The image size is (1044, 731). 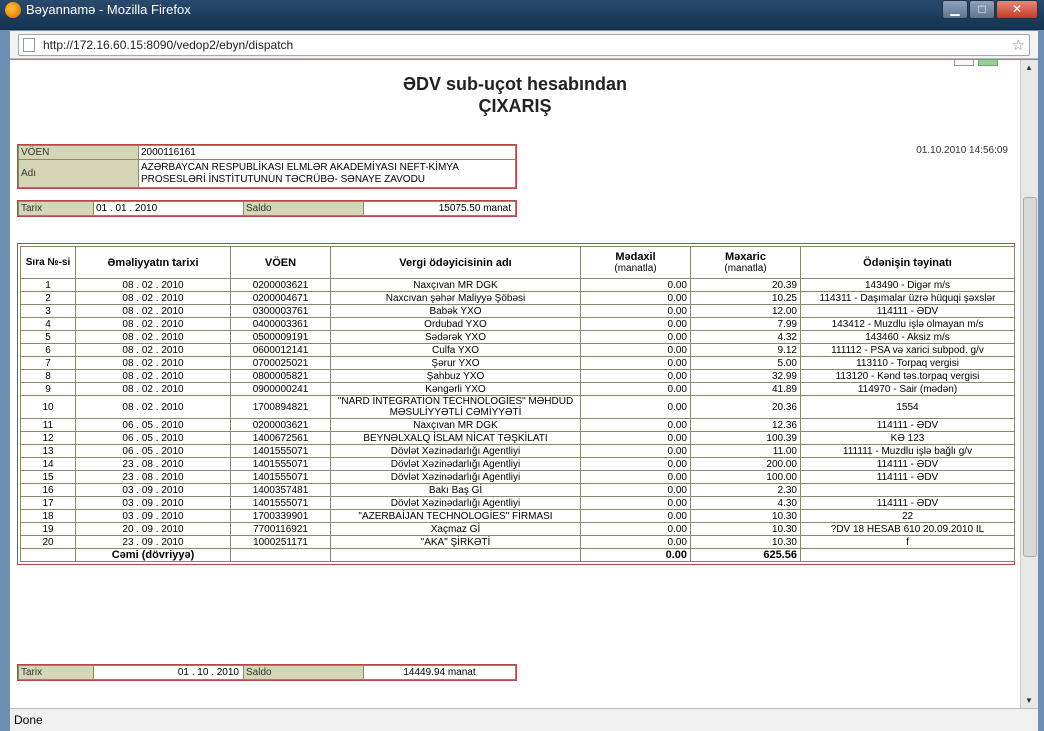 I want to click on page-action-button, so click(x=964, y=63).